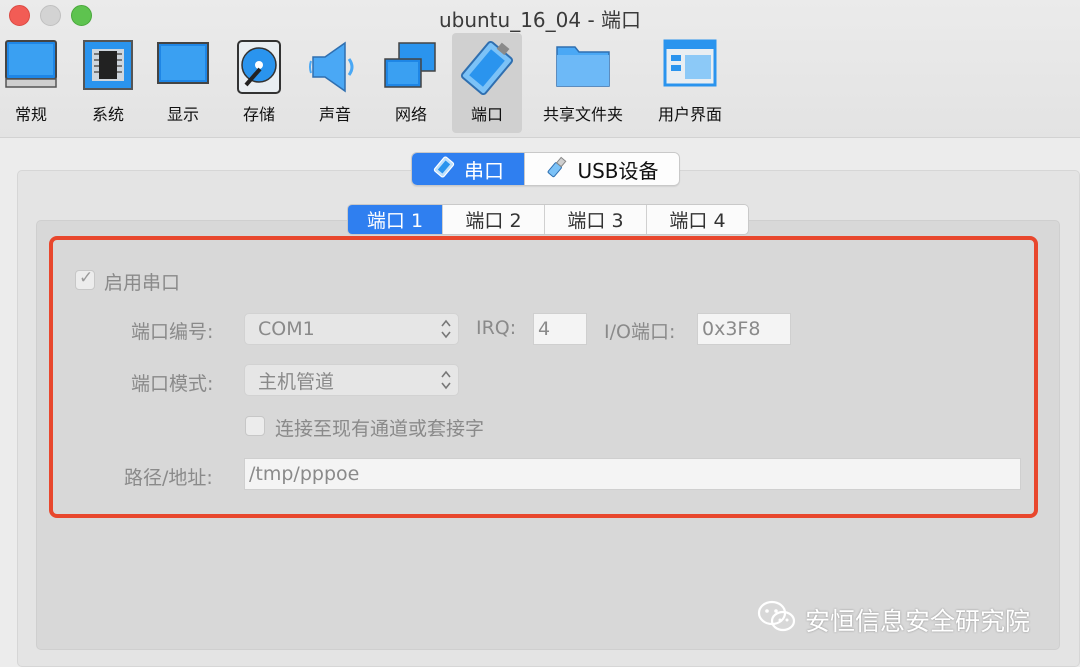  What do you see at coordinates (351, 329) in the screenshot?
I see `port-number-select: COM1` at bounding box center [351, 329].